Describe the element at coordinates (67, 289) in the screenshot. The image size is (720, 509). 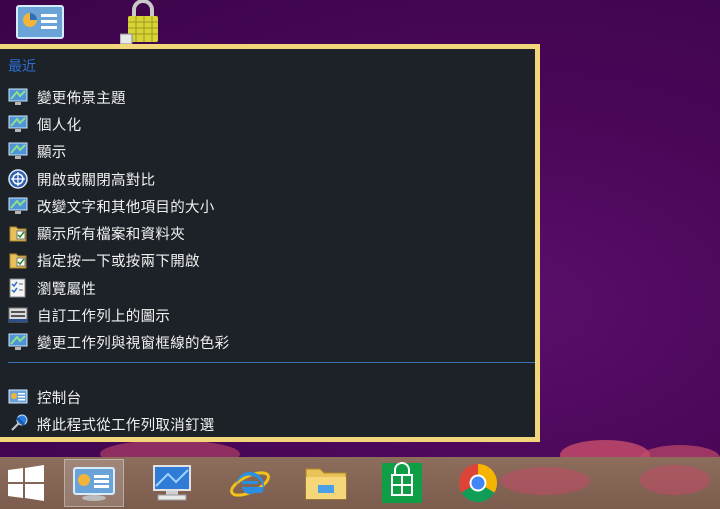
I see `recent-item-label: 瀏覽屬性` at that location.